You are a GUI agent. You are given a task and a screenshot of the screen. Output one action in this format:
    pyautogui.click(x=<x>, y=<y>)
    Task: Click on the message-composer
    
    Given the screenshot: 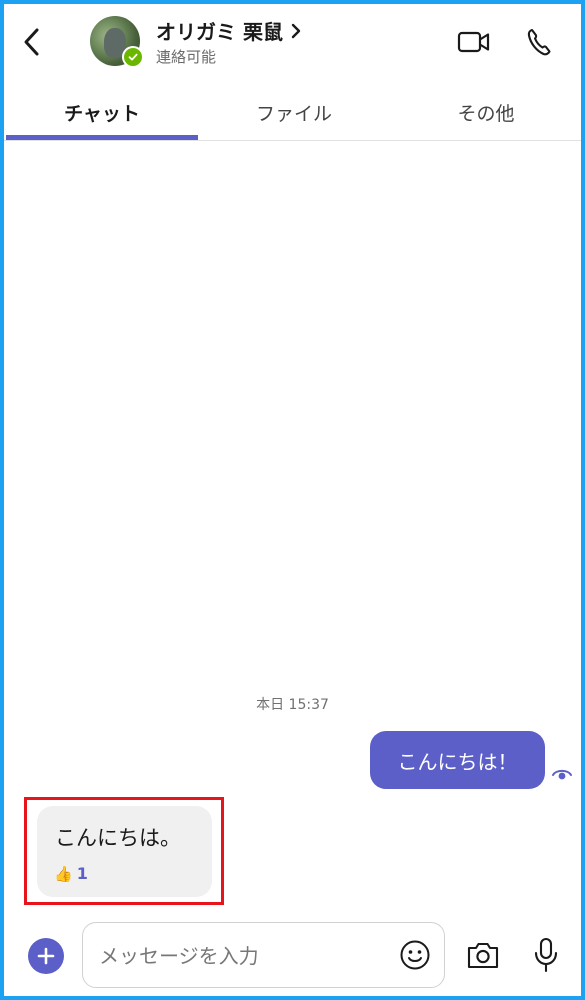 What is the action you would take?
    pyautogui.click(x=263, y=955)
    